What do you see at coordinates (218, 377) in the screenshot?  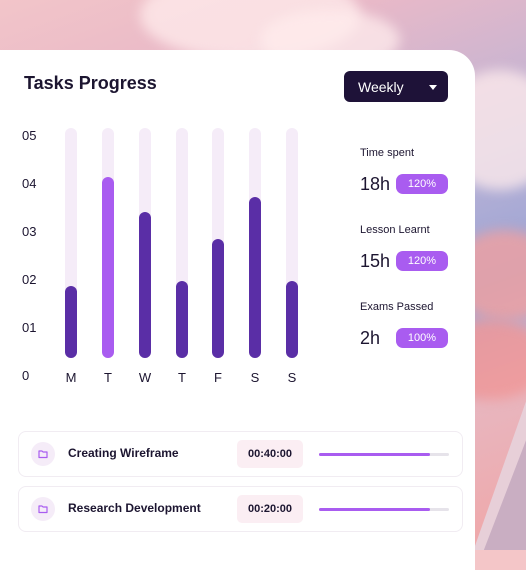 I see `x-tick-label: F` at bounding box center [218, 377].